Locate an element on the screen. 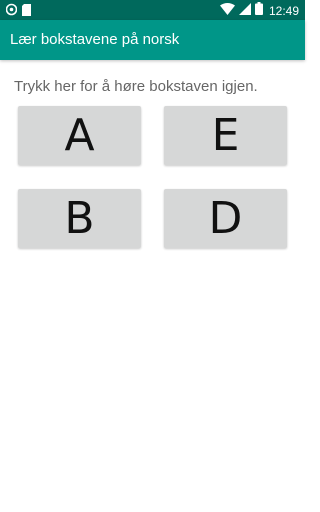 Image resolution: width=320 pixels, height=512 pixels. status-time: 12:49 is located at coordinates (283, 11).